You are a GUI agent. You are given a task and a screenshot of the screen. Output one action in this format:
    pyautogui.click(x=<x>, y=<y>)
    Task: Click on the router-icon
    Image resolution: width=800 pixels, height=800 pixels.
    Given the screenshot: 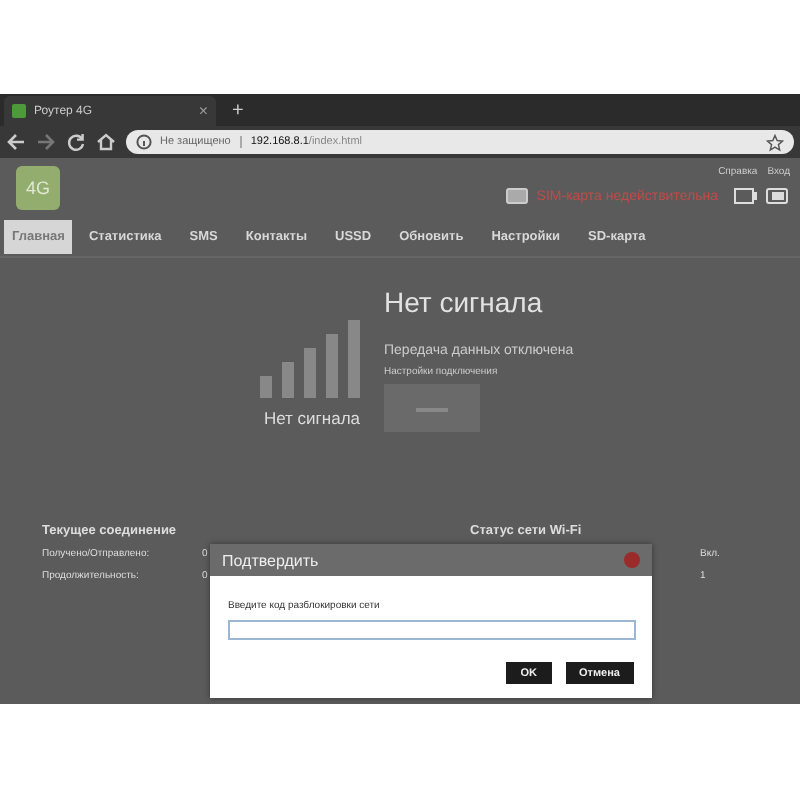 What is the action you would take?
    pyautogui.click(x=19, y=111)
    